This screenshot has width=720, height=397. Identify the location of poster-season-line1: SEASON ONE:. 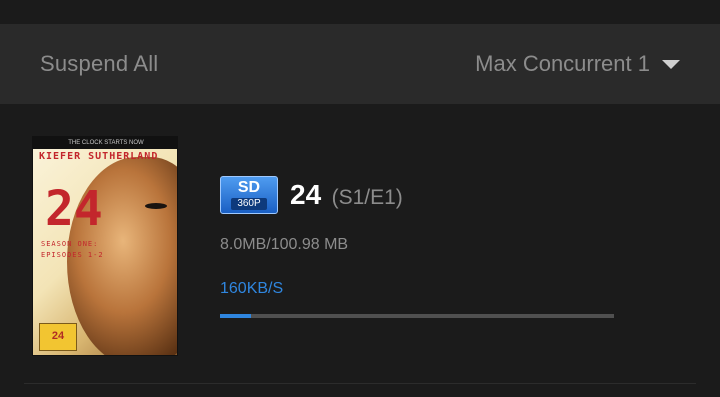
(70, 244).